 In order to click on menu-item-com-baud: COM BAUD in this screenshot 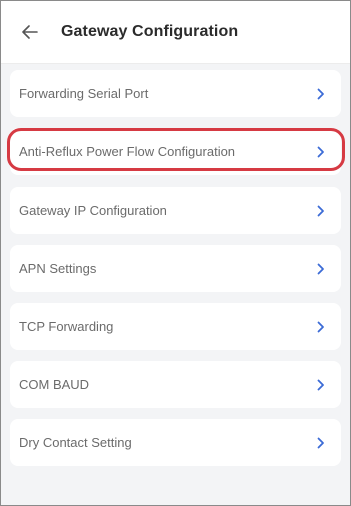, I will do `click(175, 384)`.